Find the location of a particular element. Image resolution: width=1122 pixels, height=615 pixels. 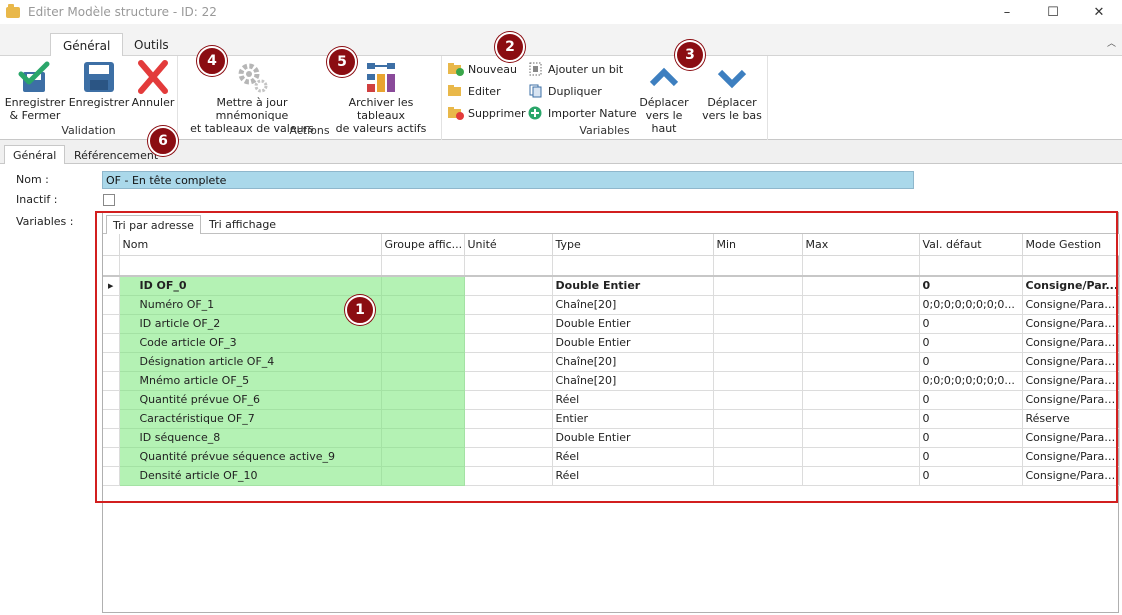

tab-outils: Outils is located at coordinates (151, 45).